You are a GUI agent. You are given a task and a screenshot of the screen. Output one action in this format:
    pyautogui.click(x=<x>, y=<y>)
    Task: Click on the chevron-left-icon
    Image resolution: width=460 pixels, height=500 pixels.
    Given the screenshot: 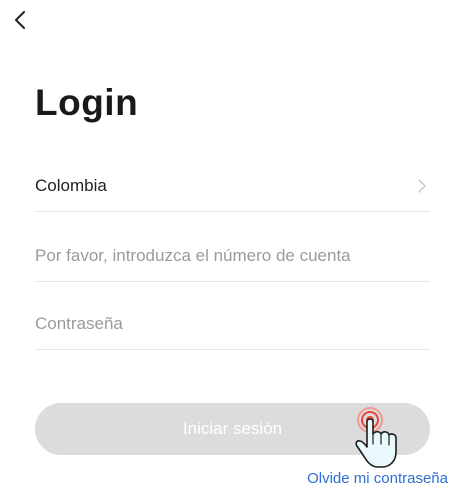 What is the action you would take?
    pyautogui.click(x=20, y=20)
    